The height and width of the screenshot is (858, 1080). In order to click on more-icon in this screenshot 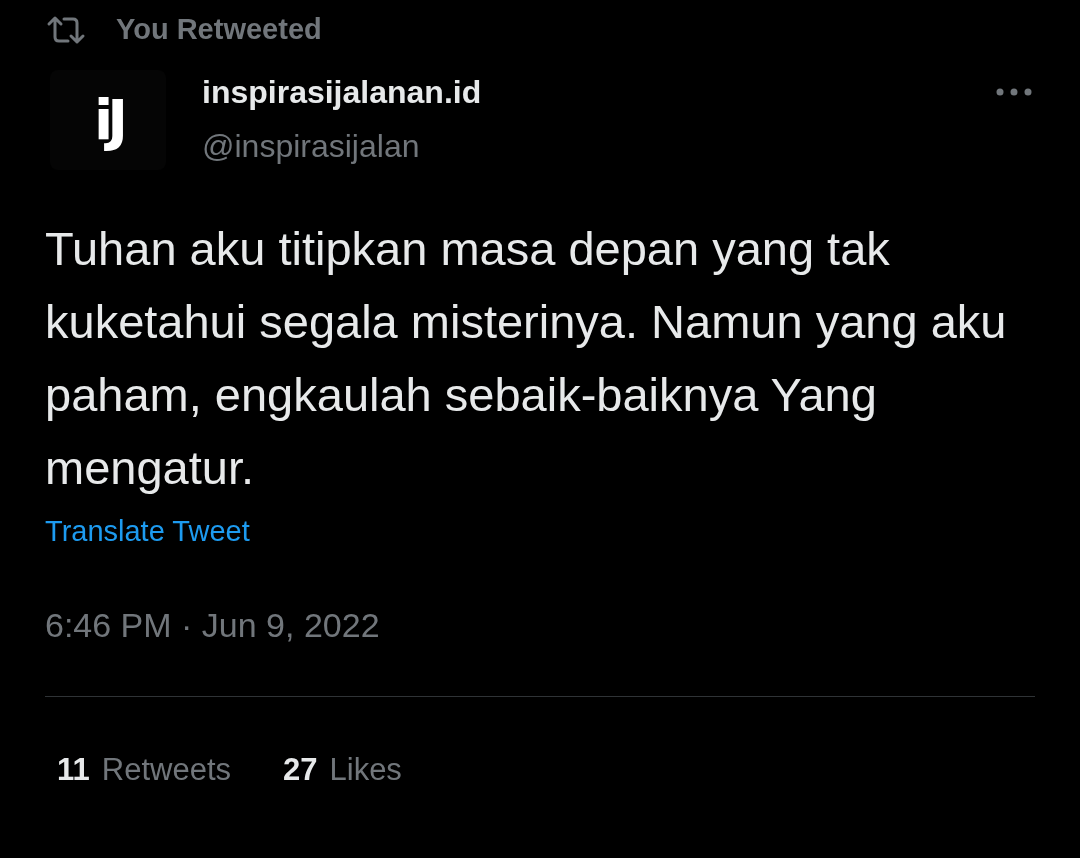, I will do `click(1014, 92)`.